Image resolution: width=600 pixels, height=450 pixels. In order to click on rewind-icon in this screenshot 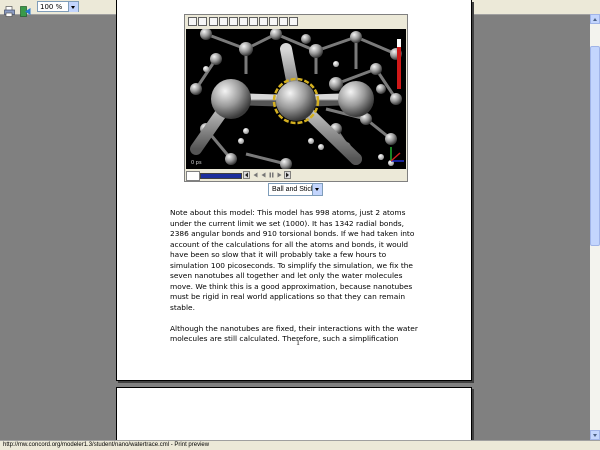, I will do `click(246, 175)`.